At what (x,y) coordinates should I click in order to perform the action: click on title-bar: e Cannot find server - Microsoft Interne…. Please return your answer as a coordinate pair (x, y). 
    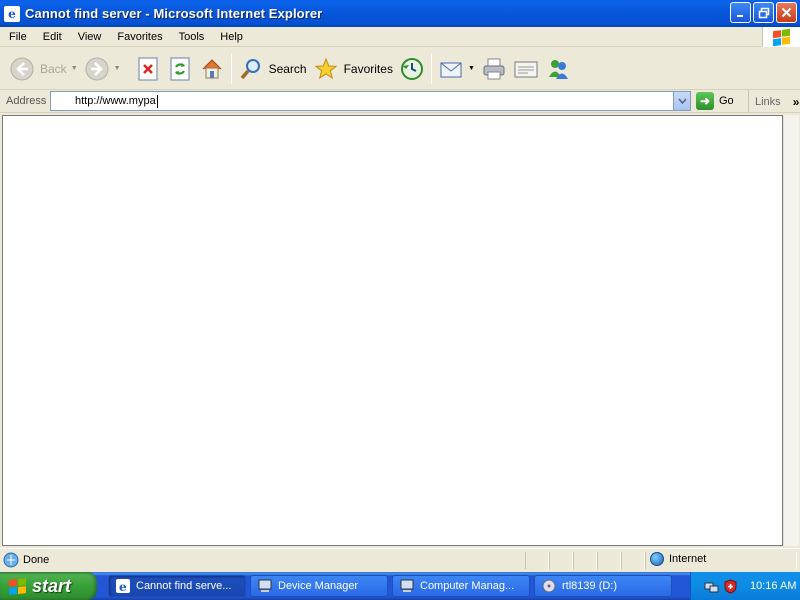
    Looking at the image, I should click on (400, 13).